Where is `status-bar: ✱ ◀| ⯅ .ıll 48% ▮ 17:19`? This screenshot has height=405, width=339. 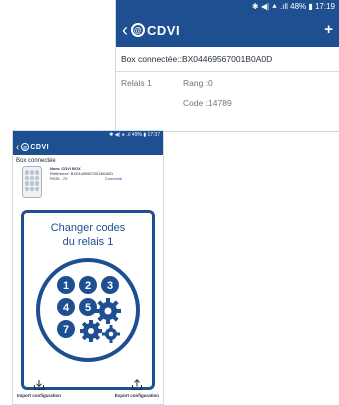
status-bar: ✱ ◀| ⯅ .ıll 48% ▮ 17:19 is located at coordinates (227, 6).